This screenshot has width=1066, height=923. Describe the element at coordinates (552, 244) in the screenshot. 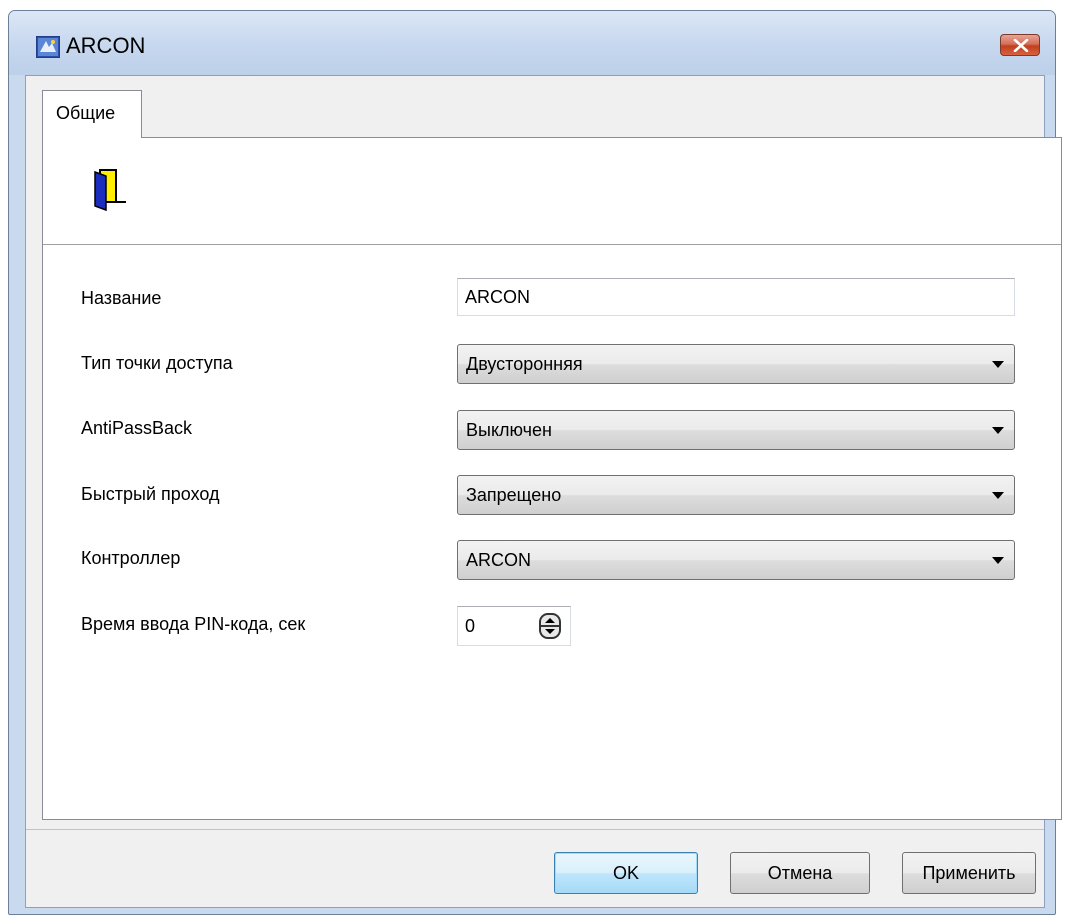

I see `header-separator` at that location.